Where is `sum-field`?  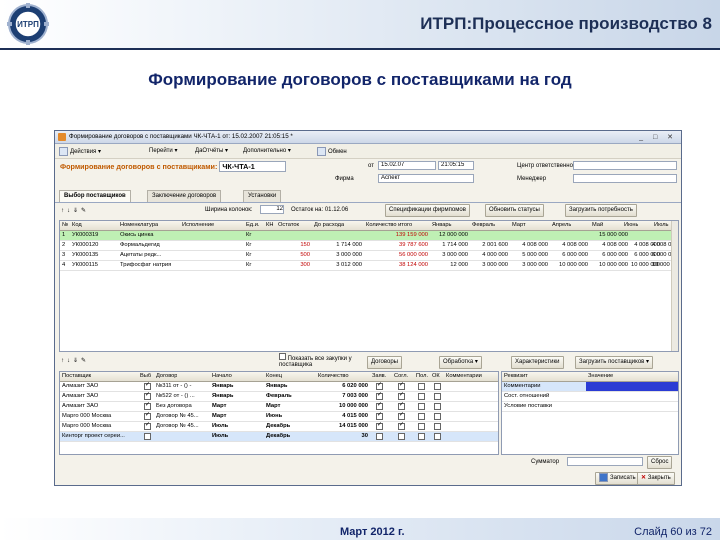 sum-field is located at coordinates (605, 461).